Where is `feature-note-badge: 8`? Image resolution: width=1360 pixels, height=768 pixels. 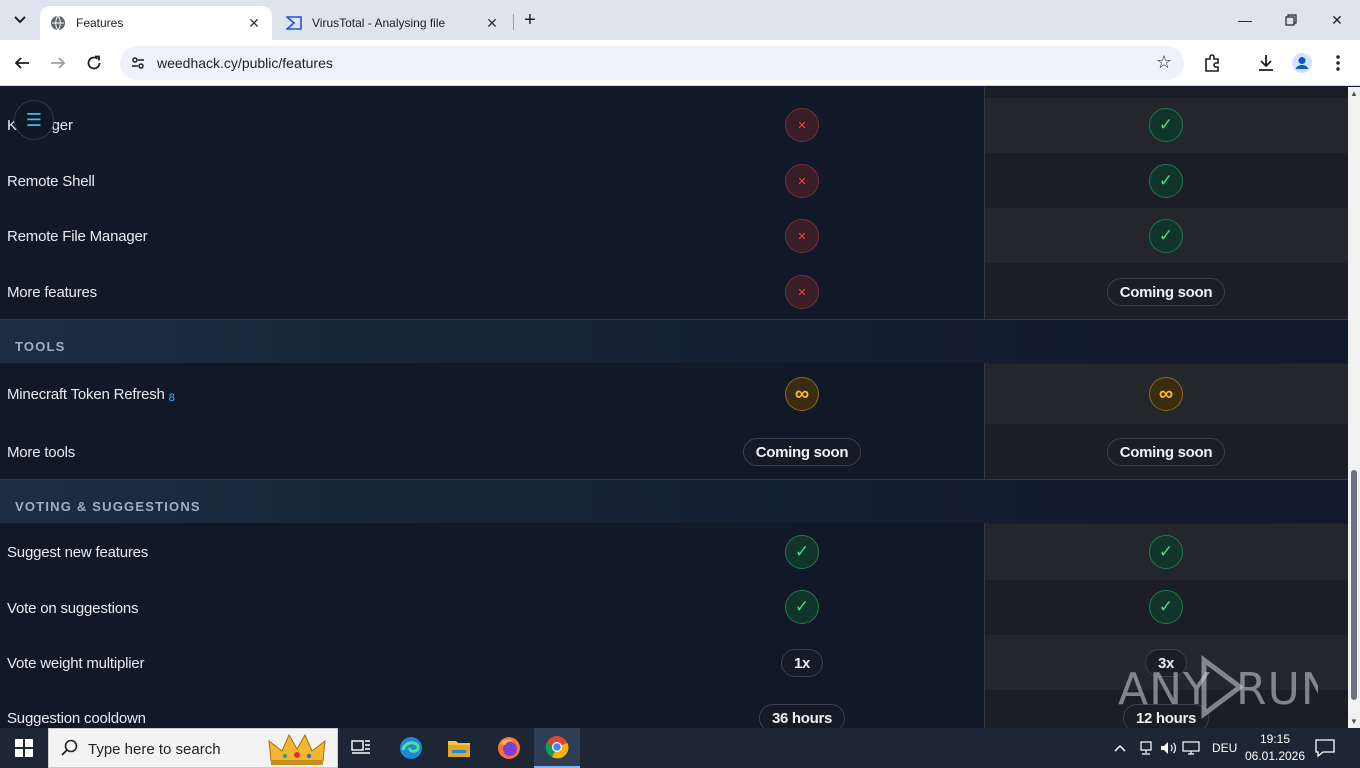 feature-note-badge: 8 is located at coordinates (172, 398).